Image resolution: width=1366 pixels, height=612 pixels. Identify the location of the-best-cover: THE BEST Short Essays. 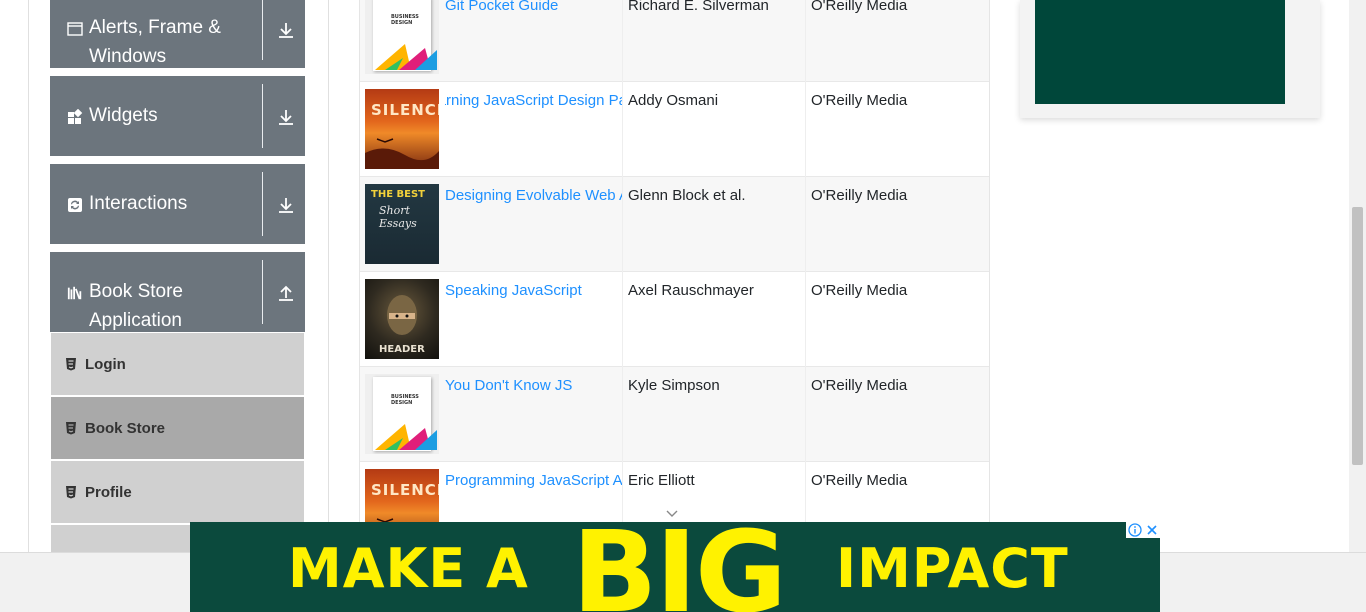
(402, 224).